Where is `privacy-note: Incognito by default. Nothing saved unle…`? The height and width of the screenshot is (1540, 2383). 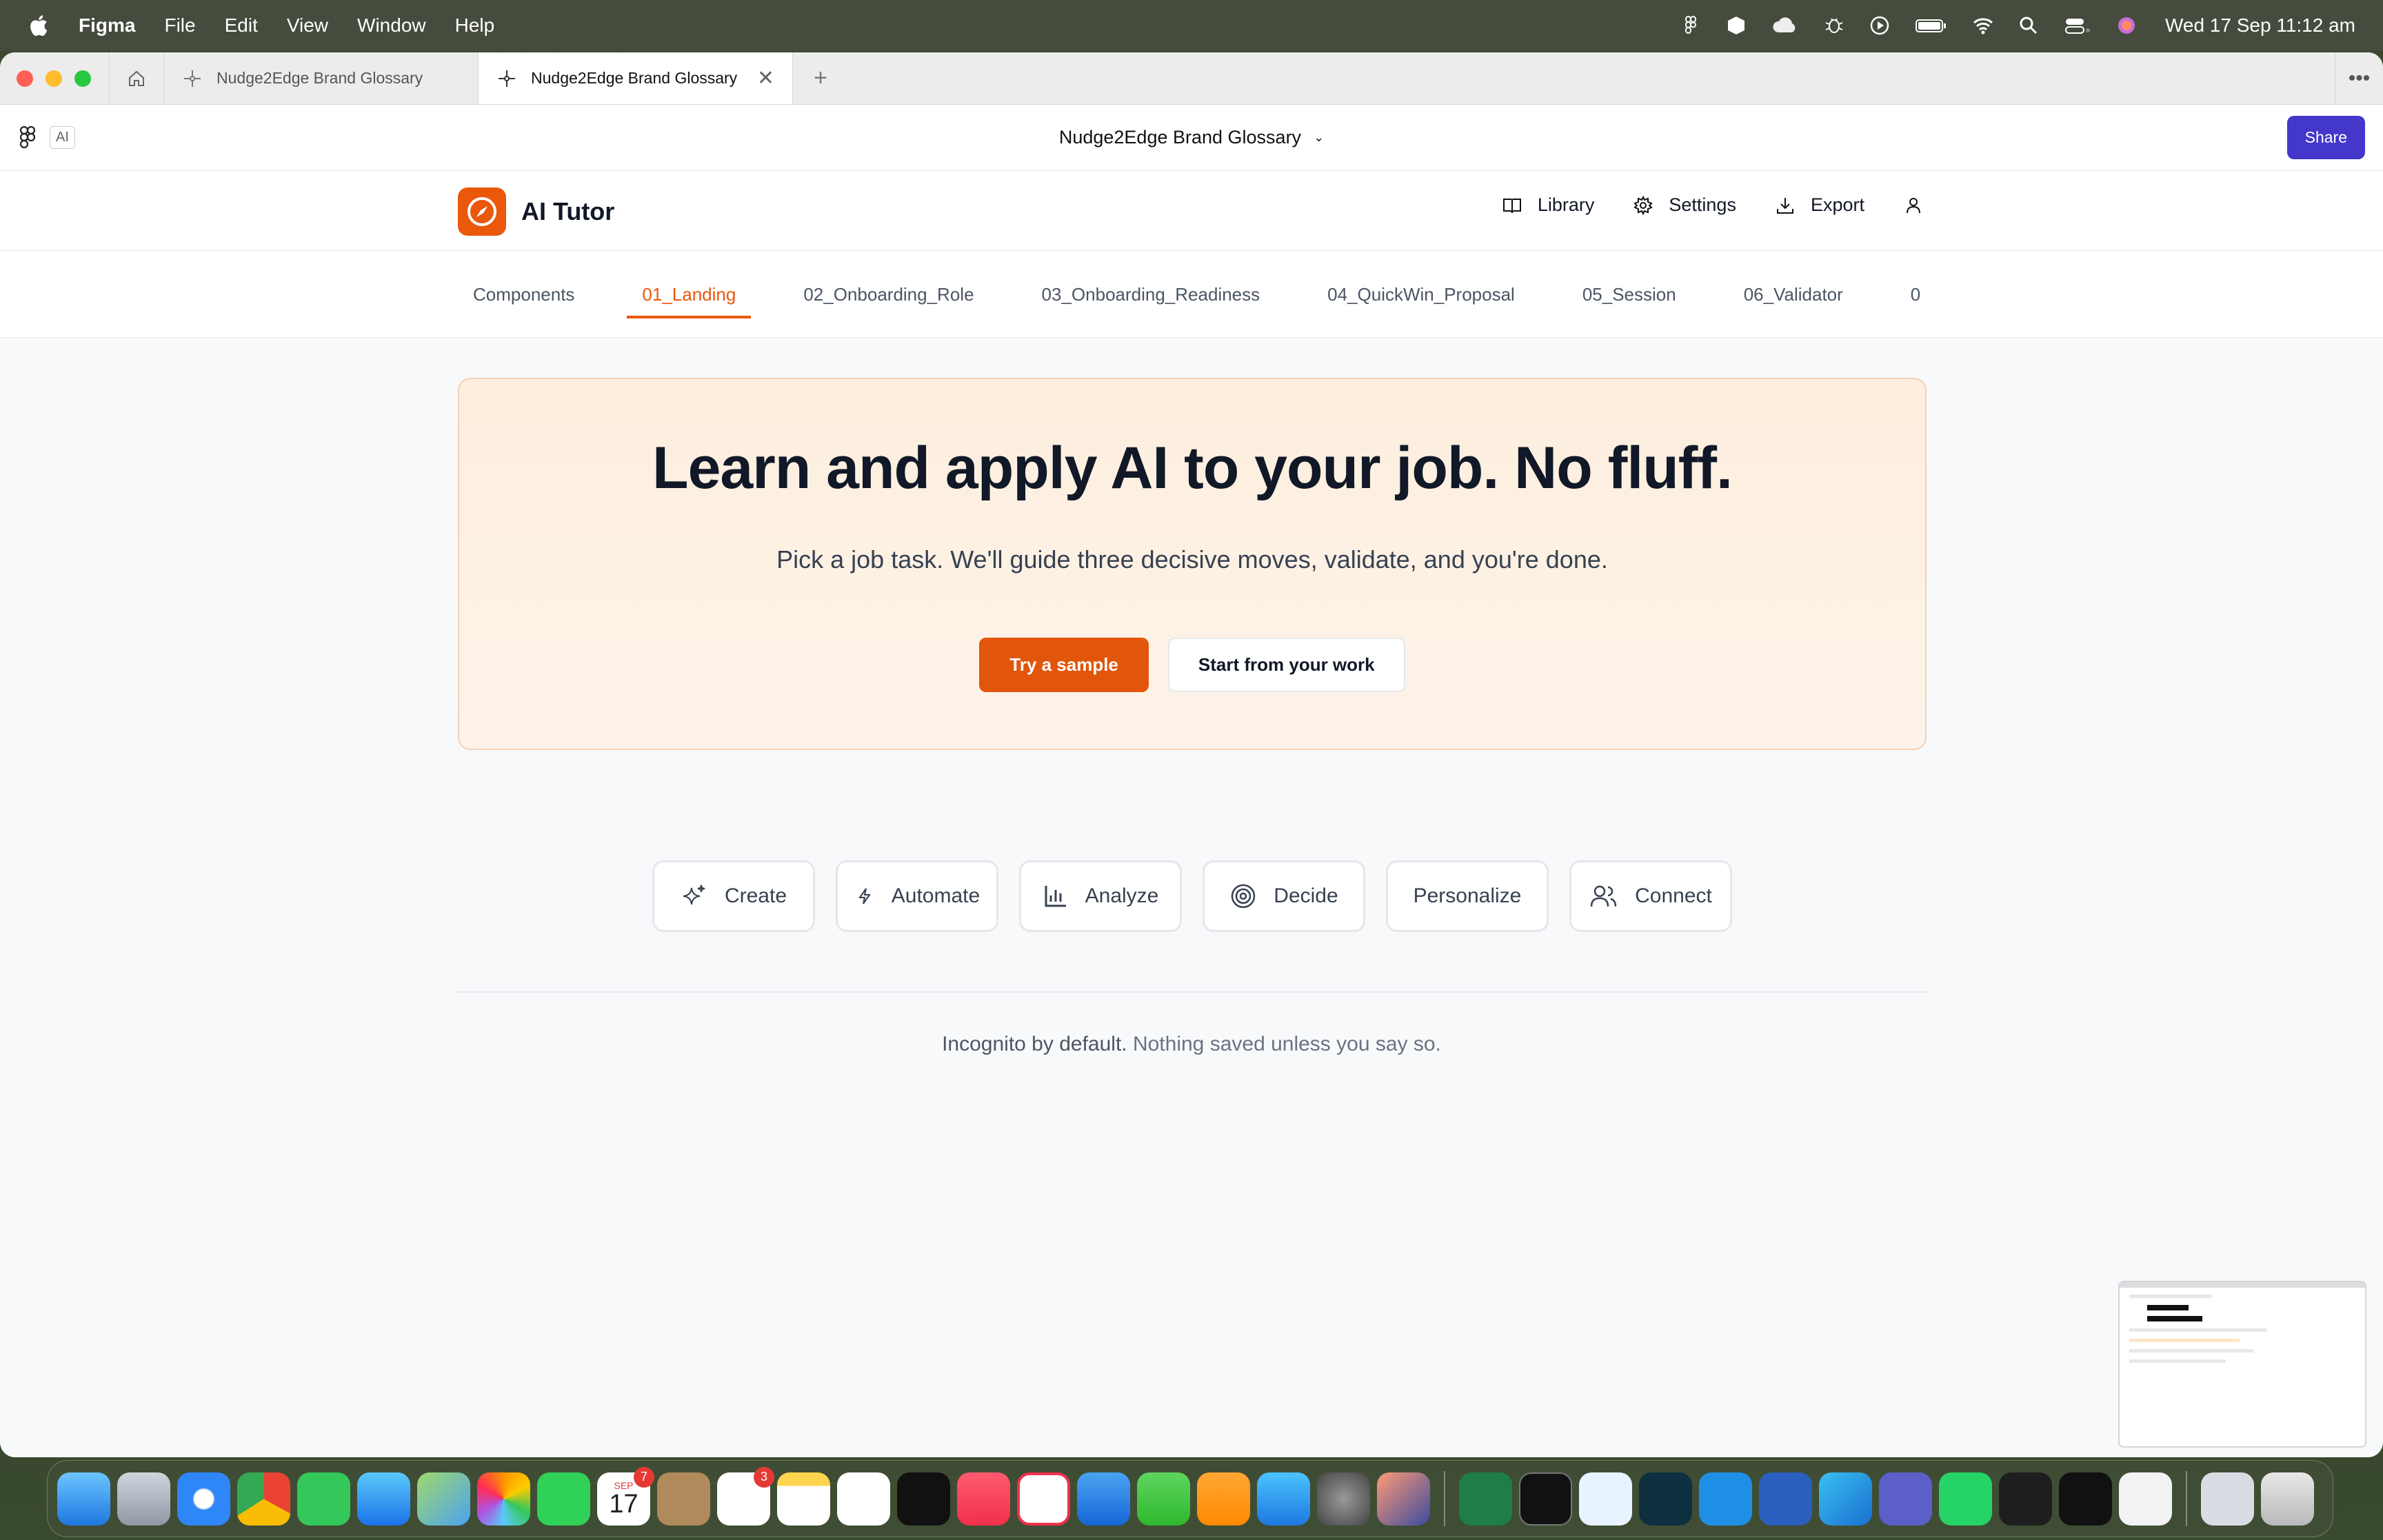 privacy-note: Incognito by default. Nothing saved unle… is located at coordinates (1191, 1045).